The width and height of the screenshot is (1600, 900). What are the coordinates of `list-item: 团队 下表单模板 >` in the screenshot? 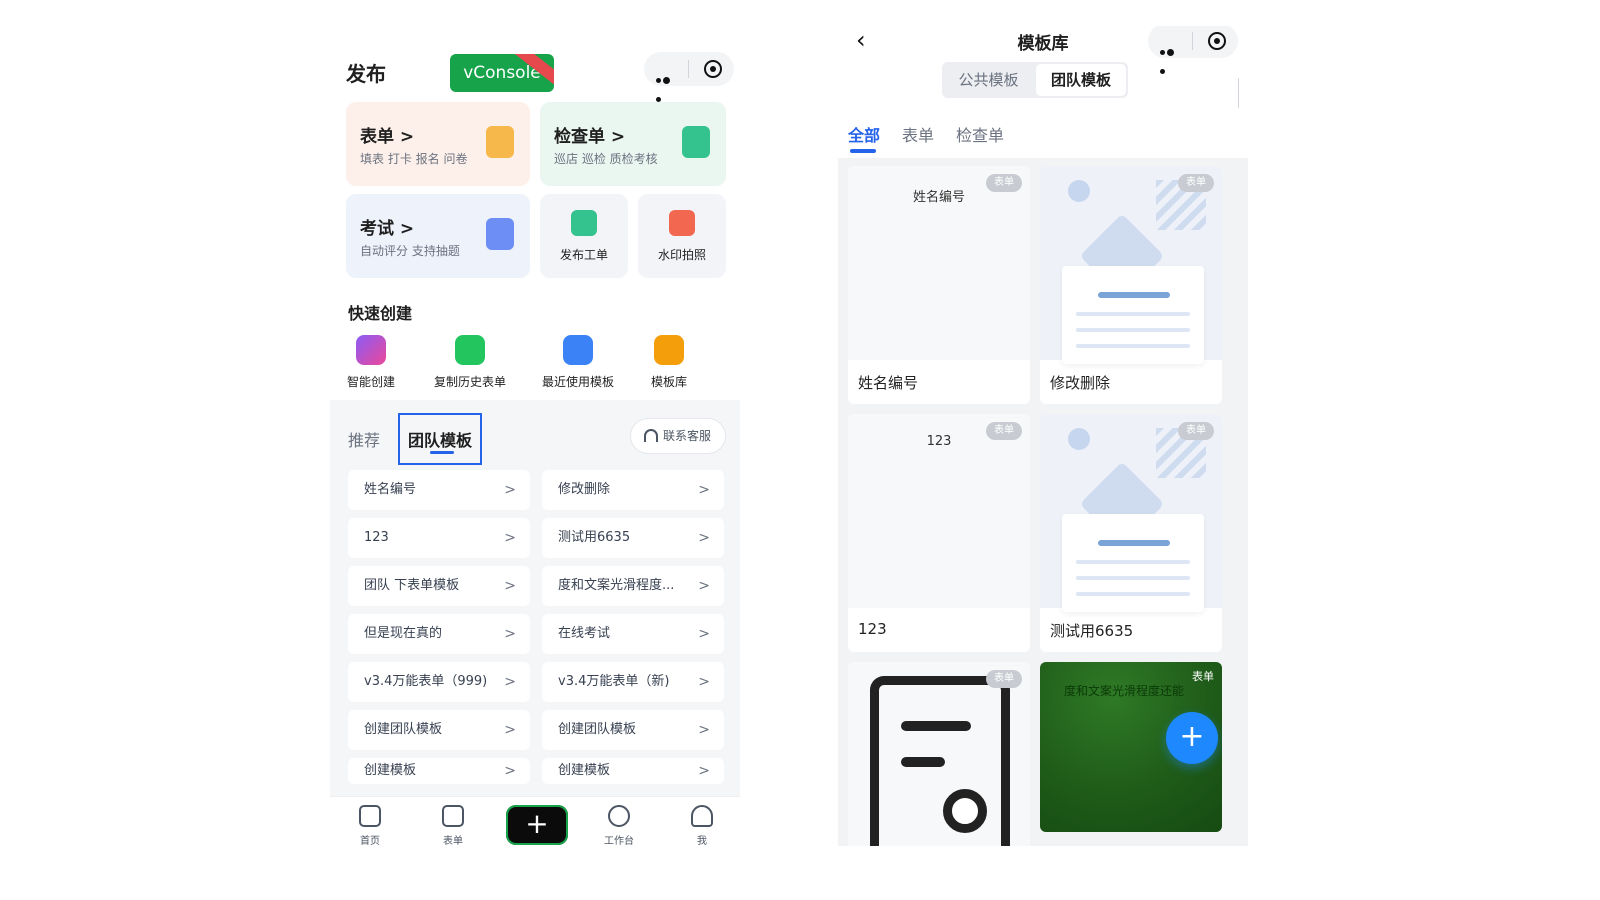 It's located at (439, 586).